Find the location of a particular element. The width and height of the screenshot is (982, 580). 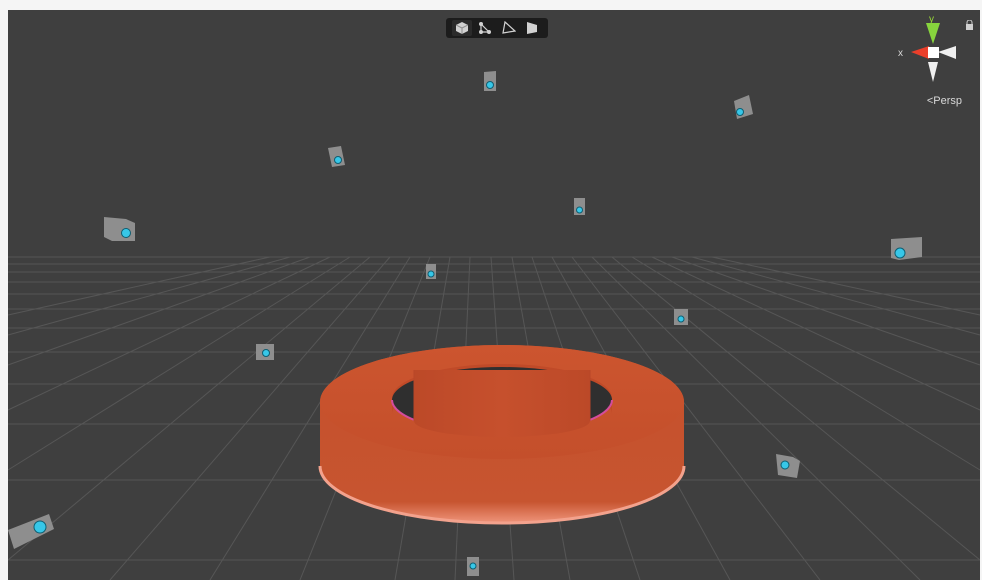

y-axis-cone is located at coordinates (933, 33).